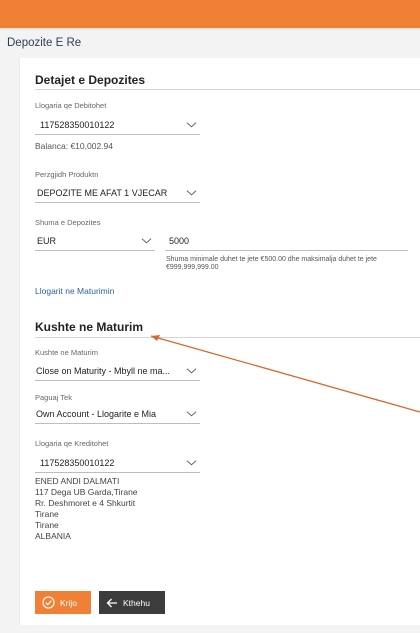  I want to click on top-bar-shadow, so click(210, 29).